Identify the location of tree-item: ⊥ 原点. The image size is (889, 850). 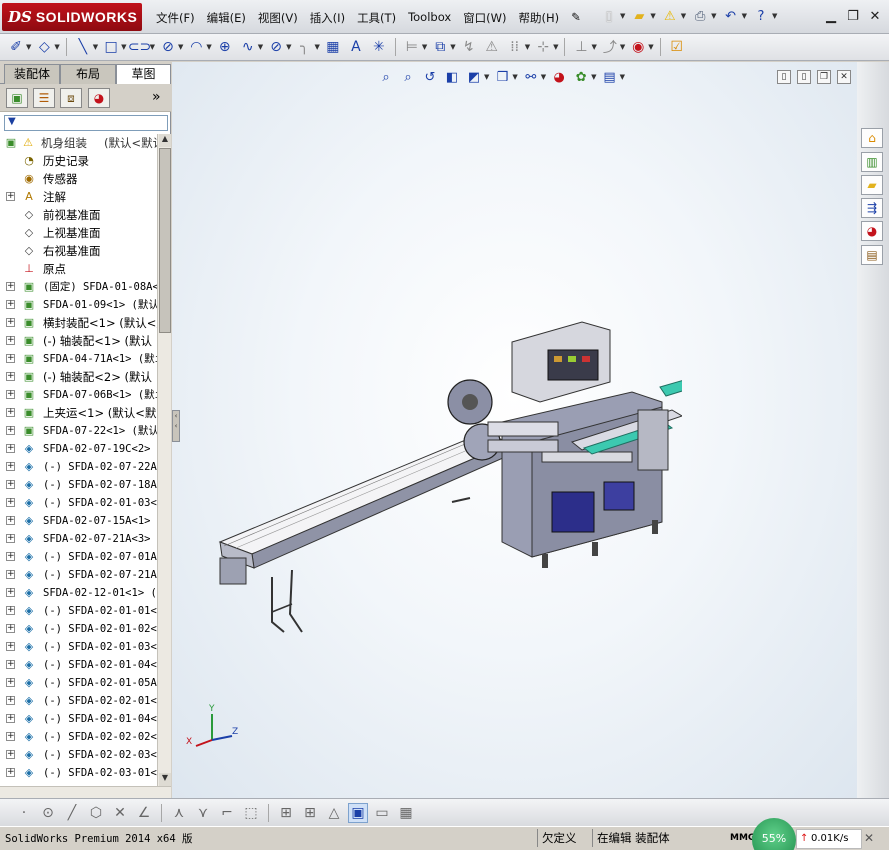
(78, 269).